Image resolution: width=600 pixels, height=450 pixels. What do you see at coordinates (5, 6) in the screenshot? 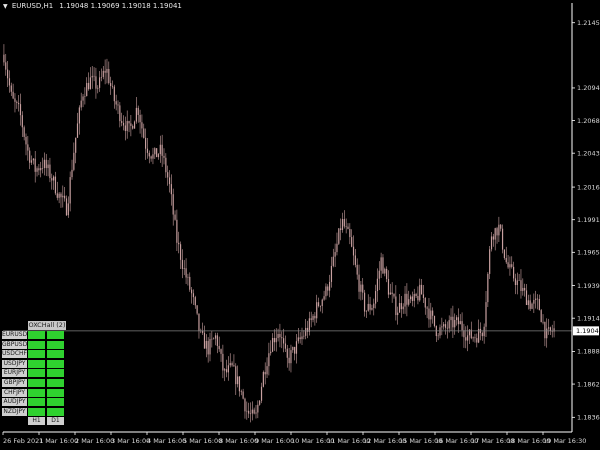
I see `triangle-down-icon: ▼` at bounding box center [5, 6].